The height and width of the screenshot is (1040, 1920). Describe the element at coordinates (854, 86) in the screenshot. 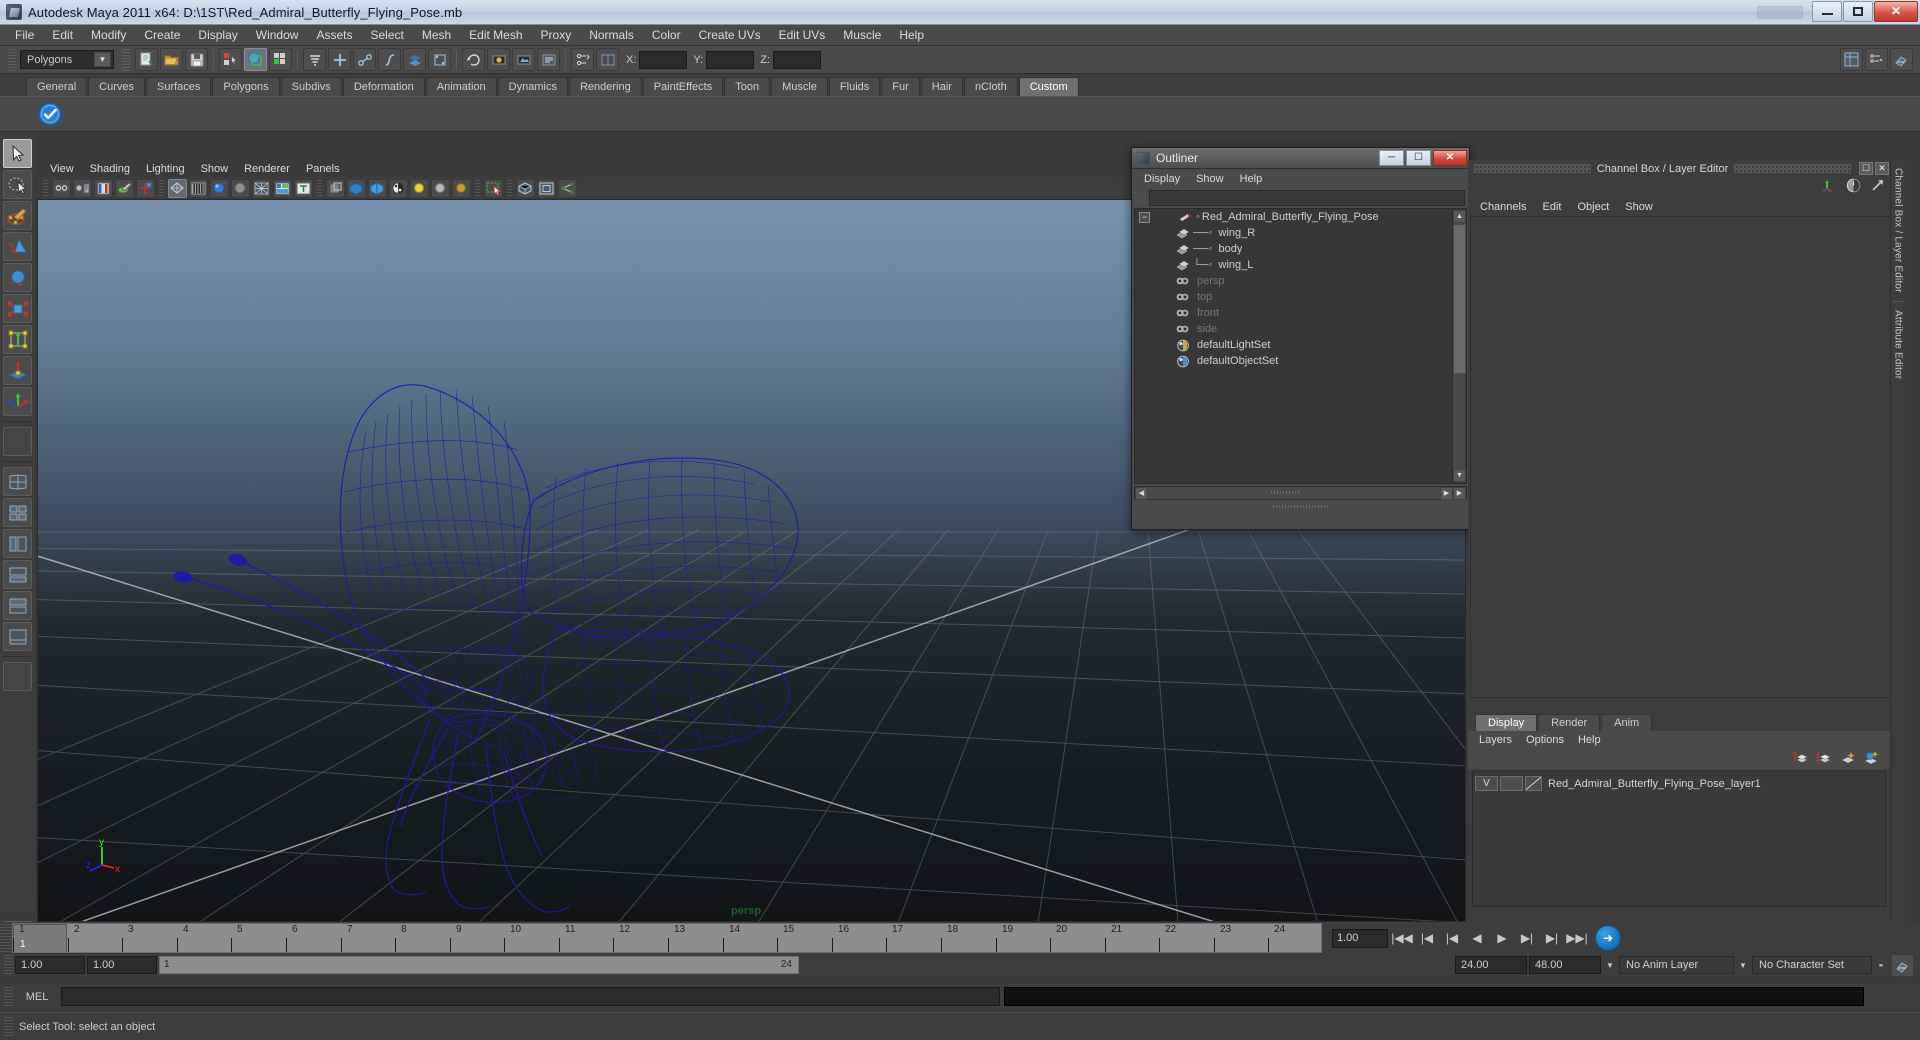

I see `shelf-tab-fluids: Fluids` at that location.